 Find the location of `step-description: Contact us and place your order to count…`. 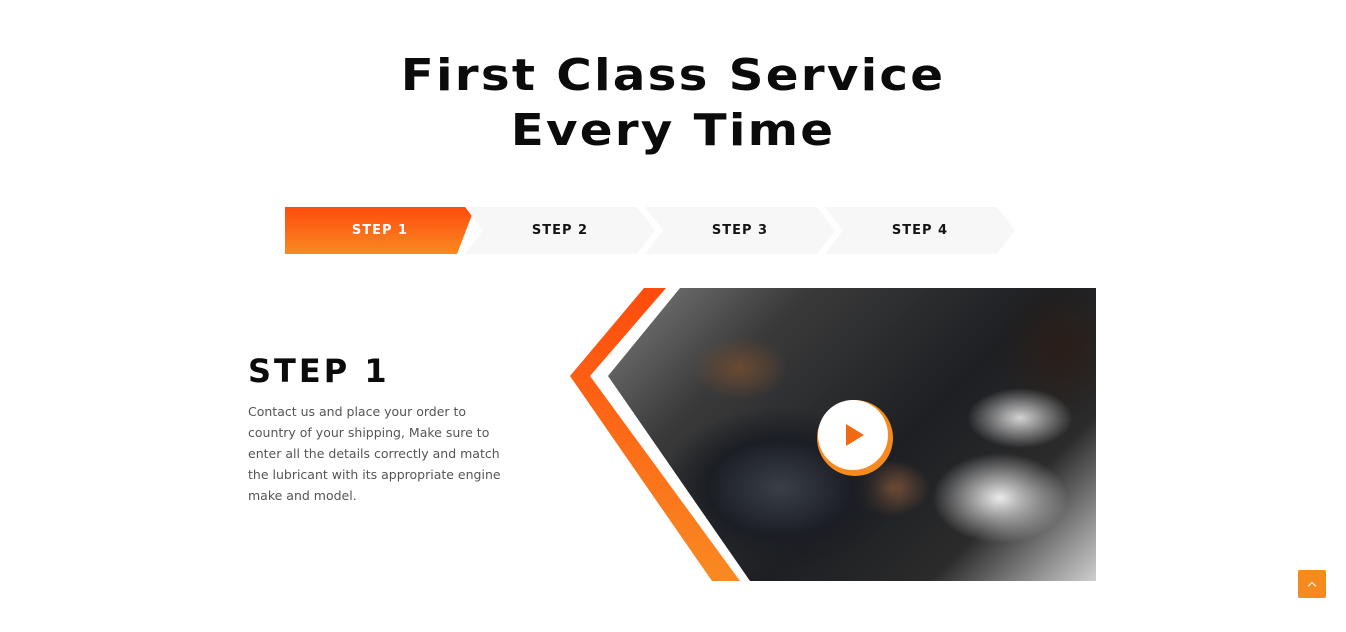

step-description: Contact us and place your order to count… is located at coordinates (374, 453).